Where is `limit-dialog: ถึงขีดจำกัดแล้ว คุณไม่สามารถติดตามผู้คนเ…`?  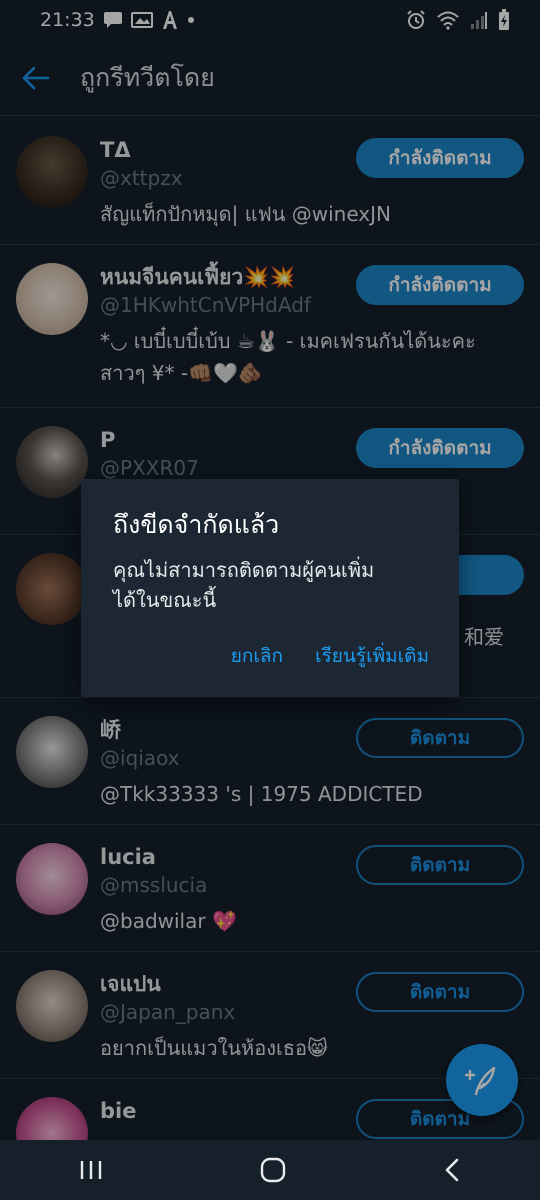 limit-dialog: ถึงขีดจำกัดแล้ว คุณไม่สามารถติดตามผู้คนเ… is located at coordinates (270, 588).